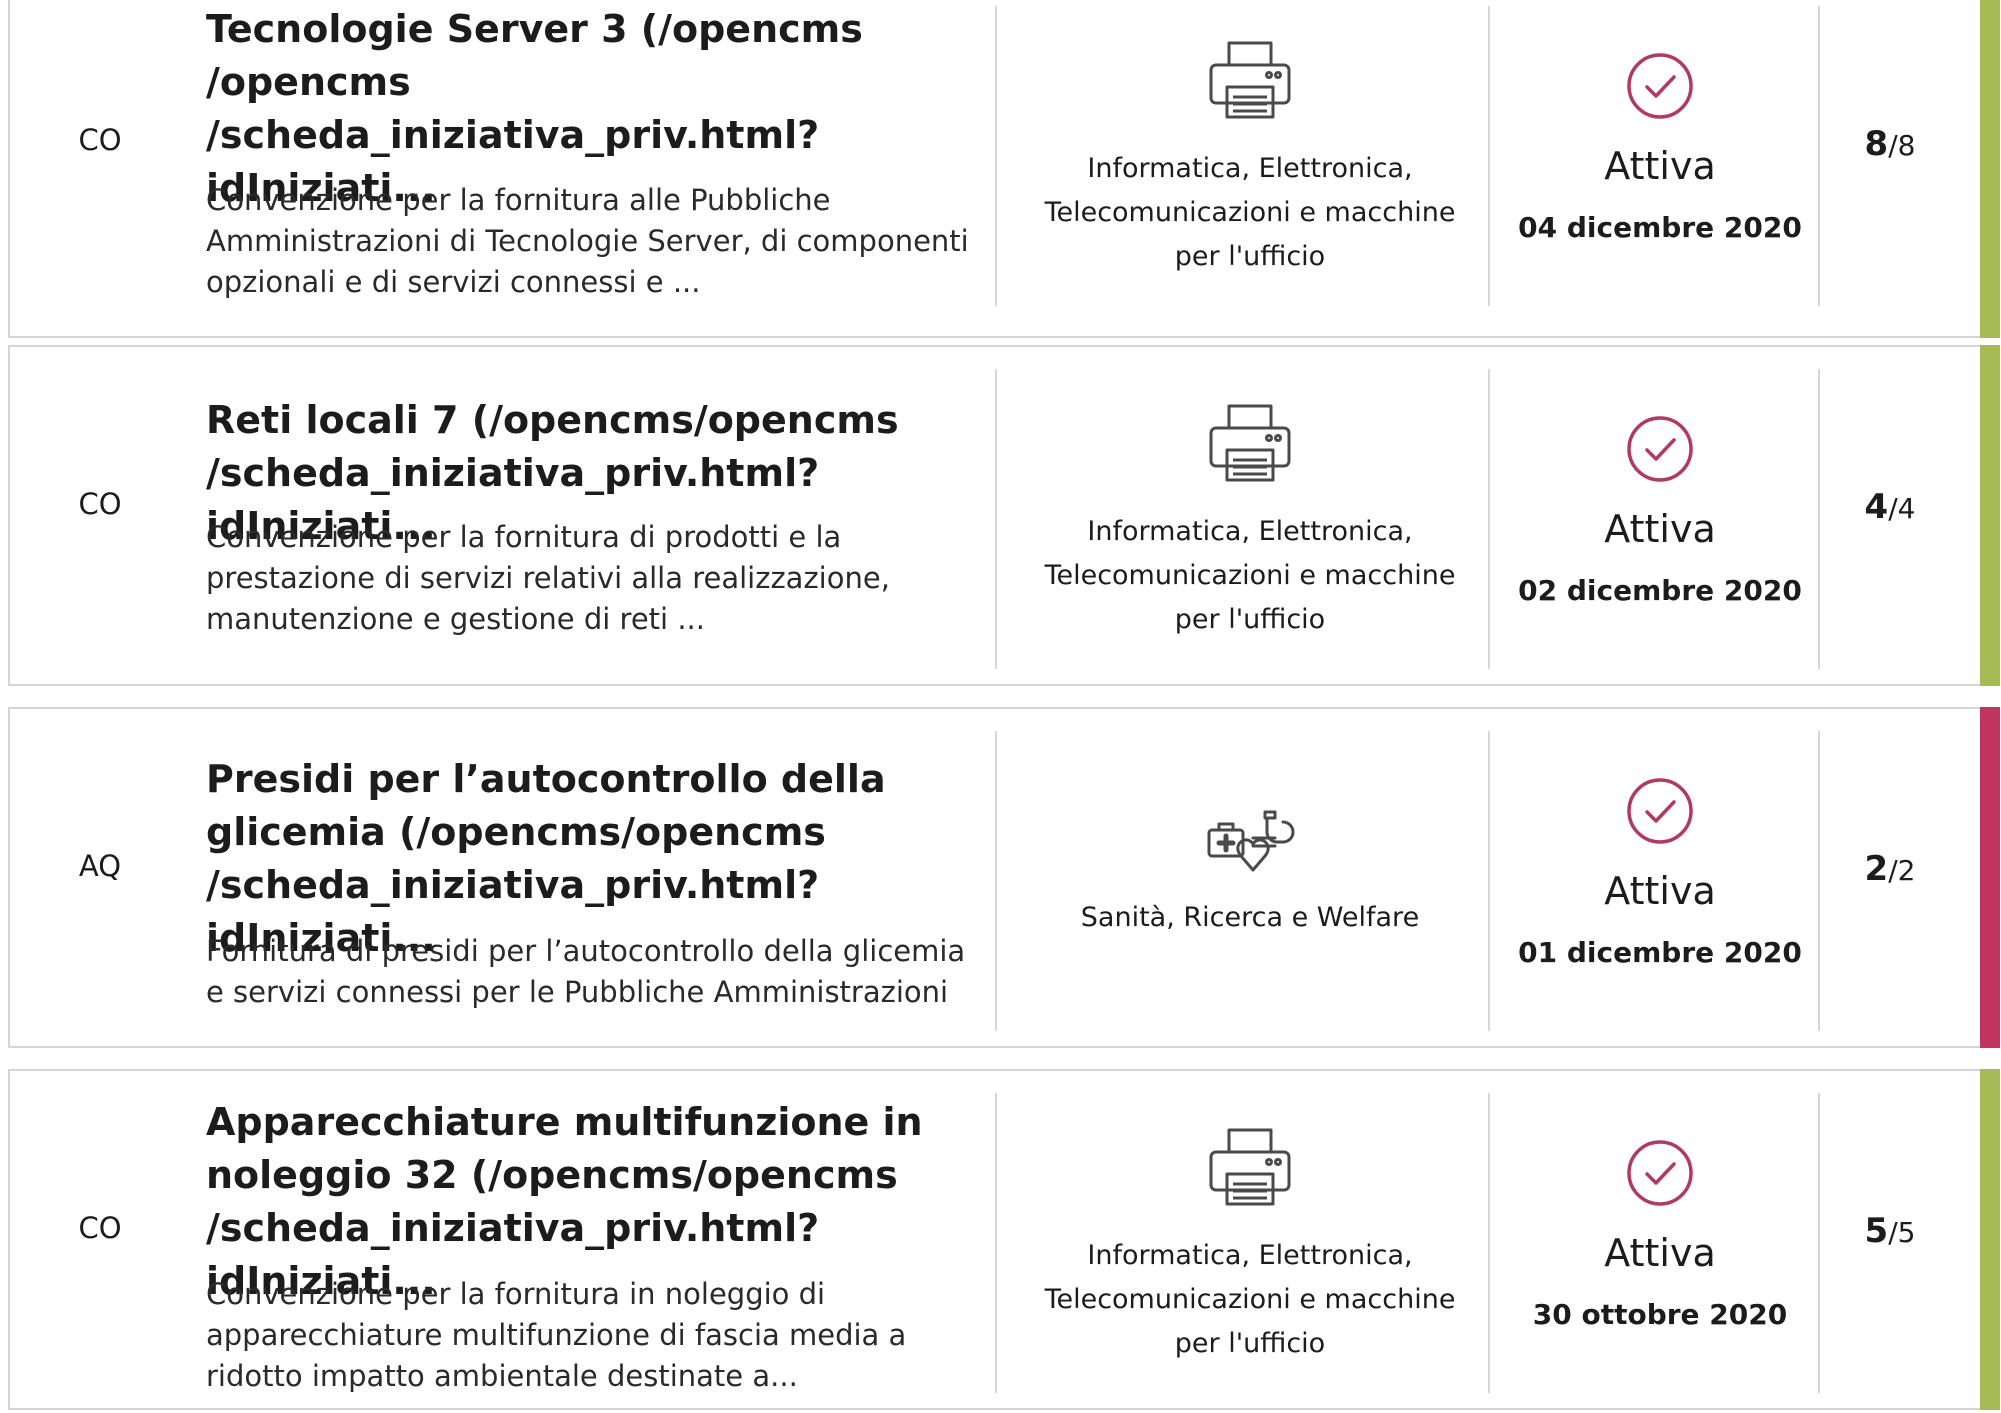 The image size is (2001, 1413). I want to click on count-total: /8, so click(1902, 145).